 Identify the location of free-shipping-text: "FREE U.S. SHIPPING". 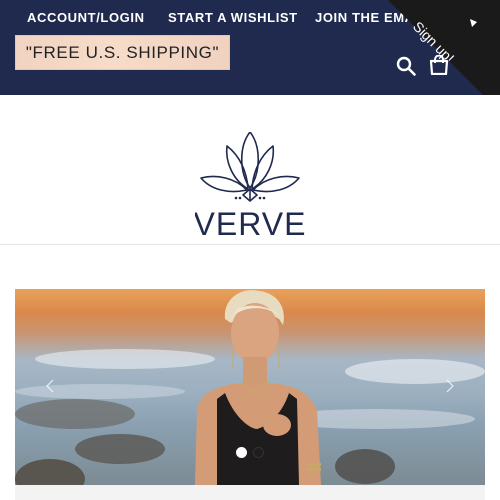
(122, 52).